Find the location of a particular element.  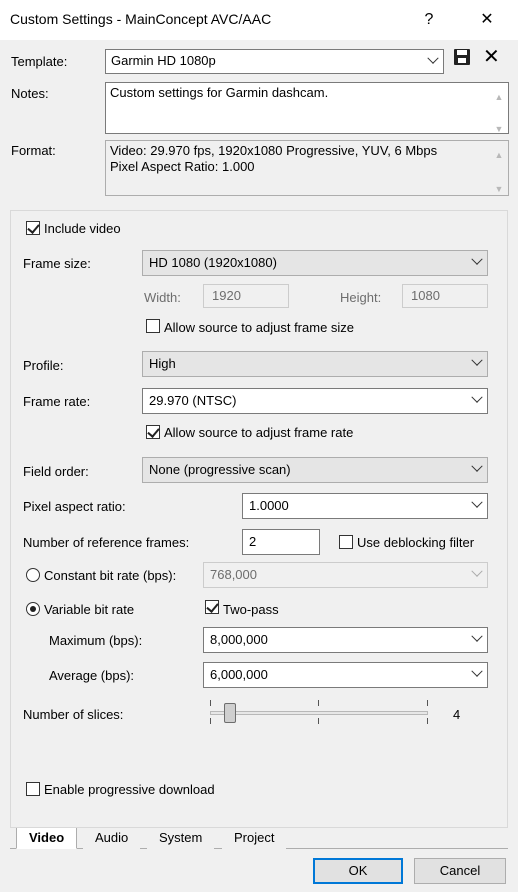

ref-frames-field: 2 is located at coordinates (281, 542).